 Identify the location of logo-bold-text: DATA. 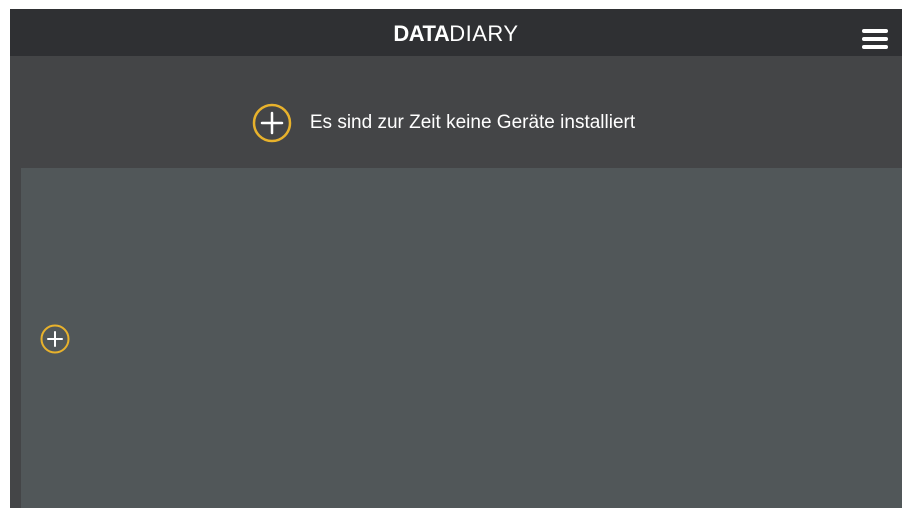
(421, 33).